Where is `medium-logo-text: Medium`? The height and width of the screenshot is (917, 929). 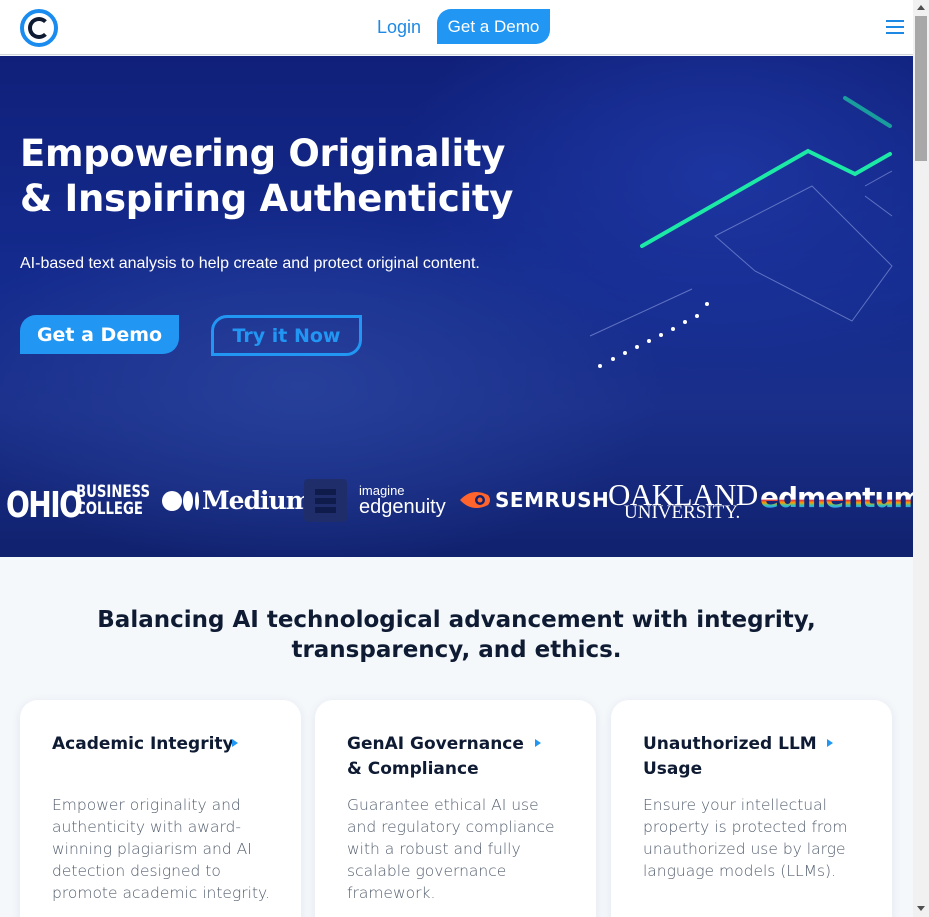
medium-logo-text: Medium is located at coordinates (257, 500).